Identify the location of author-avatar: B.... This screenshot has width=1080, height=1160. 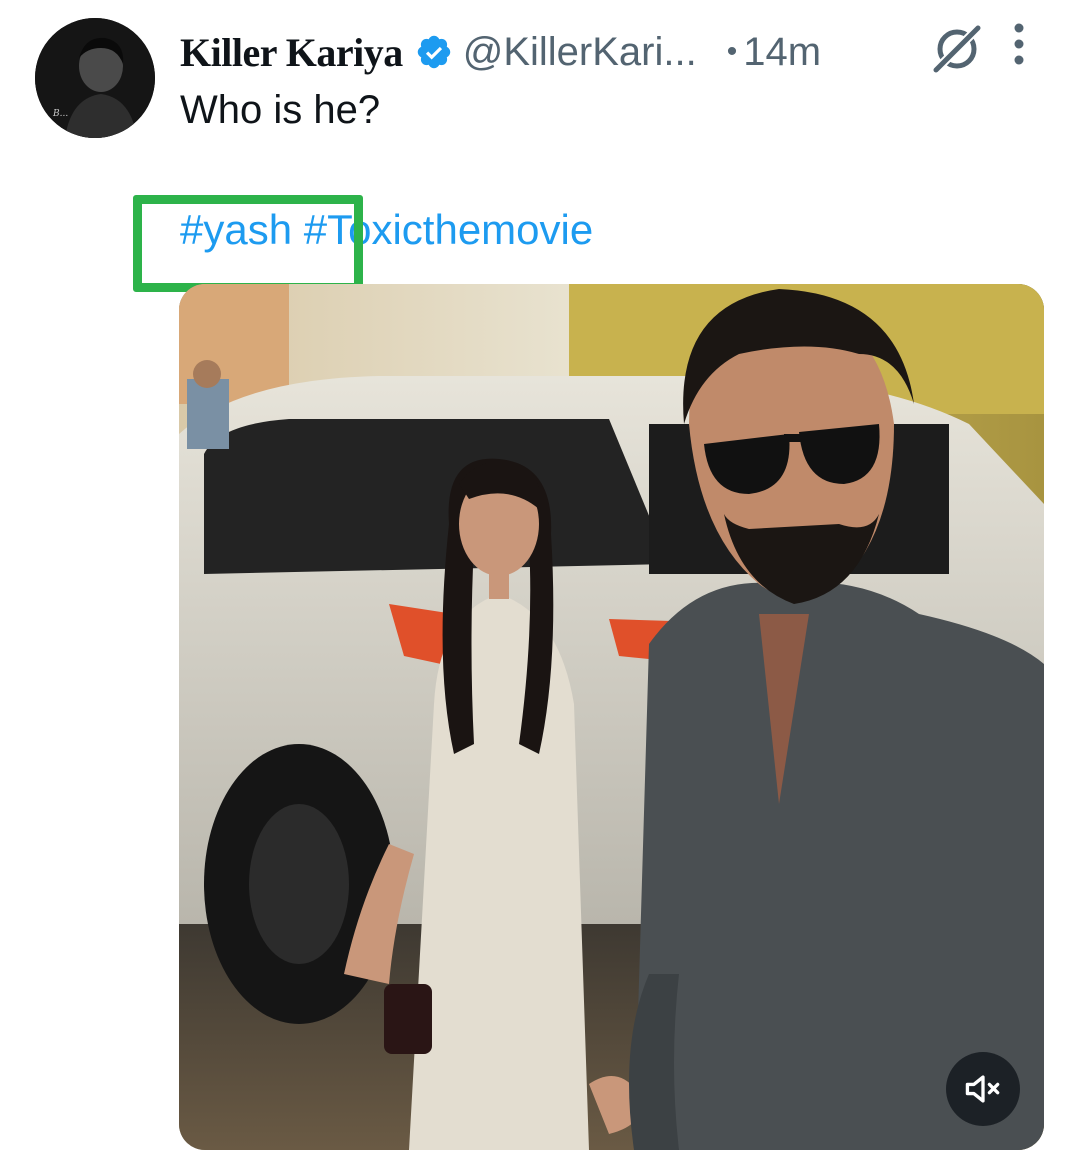
(95, 78).